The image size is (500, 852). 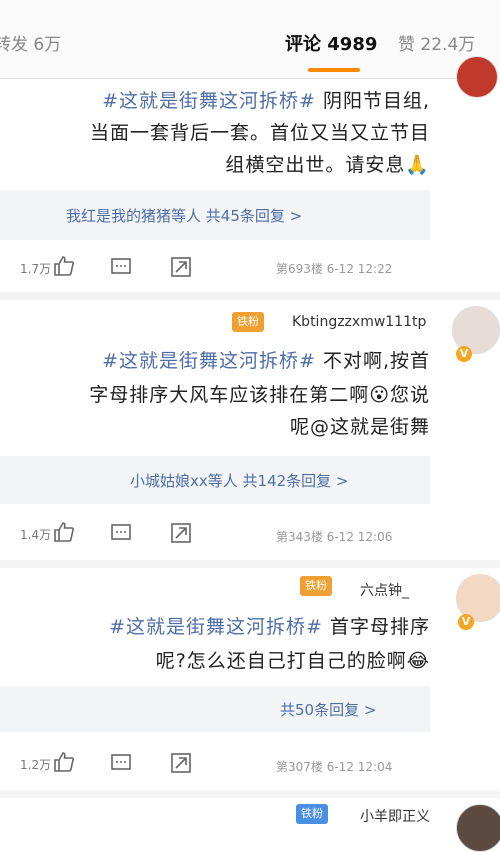 I want to click on username: 六点钟_, so click(x=384, y=590).